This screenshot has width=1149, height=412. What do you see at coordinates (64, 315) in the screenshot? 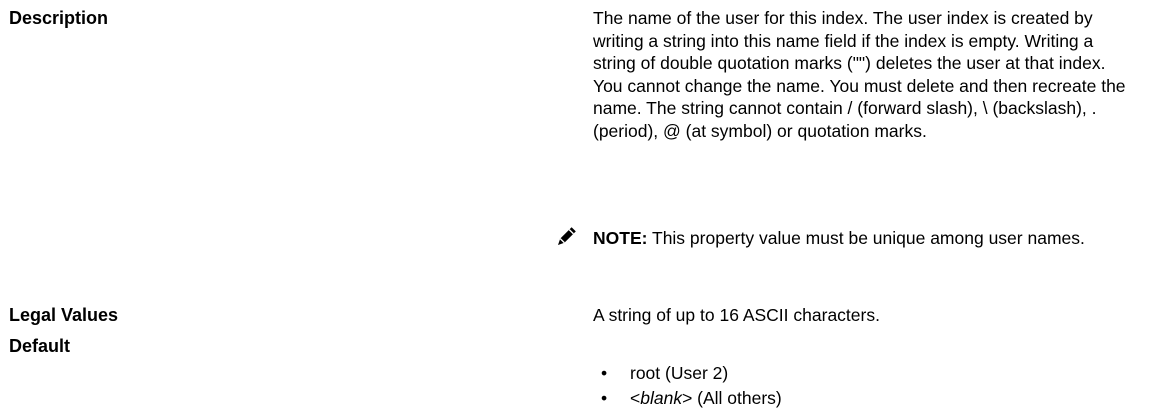
I see `legal-values-label: Legal Values` at bounding box center [64, 315].